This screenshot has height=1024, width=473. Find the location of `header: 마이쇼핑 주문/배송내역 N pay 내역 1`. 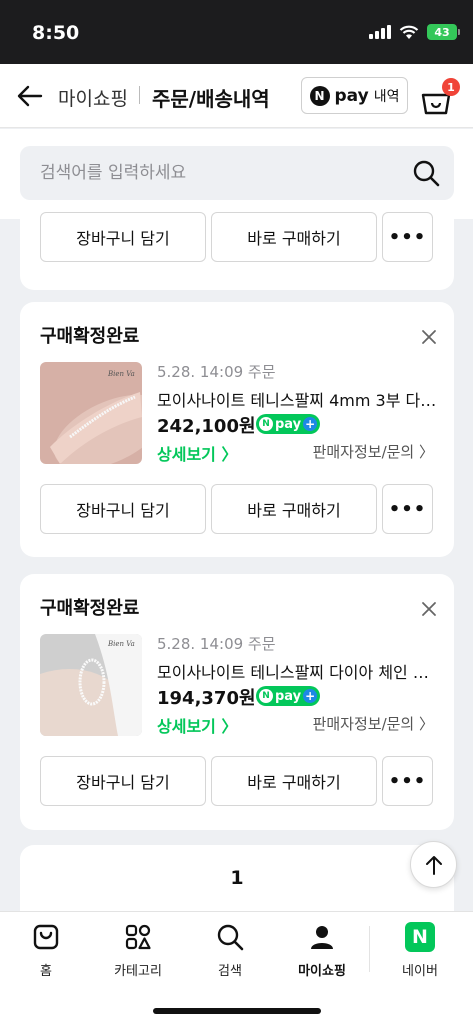

header: 마이쇼핑 주문/배송내역 N pay 내역 1 is located at coordinates (236, 96).